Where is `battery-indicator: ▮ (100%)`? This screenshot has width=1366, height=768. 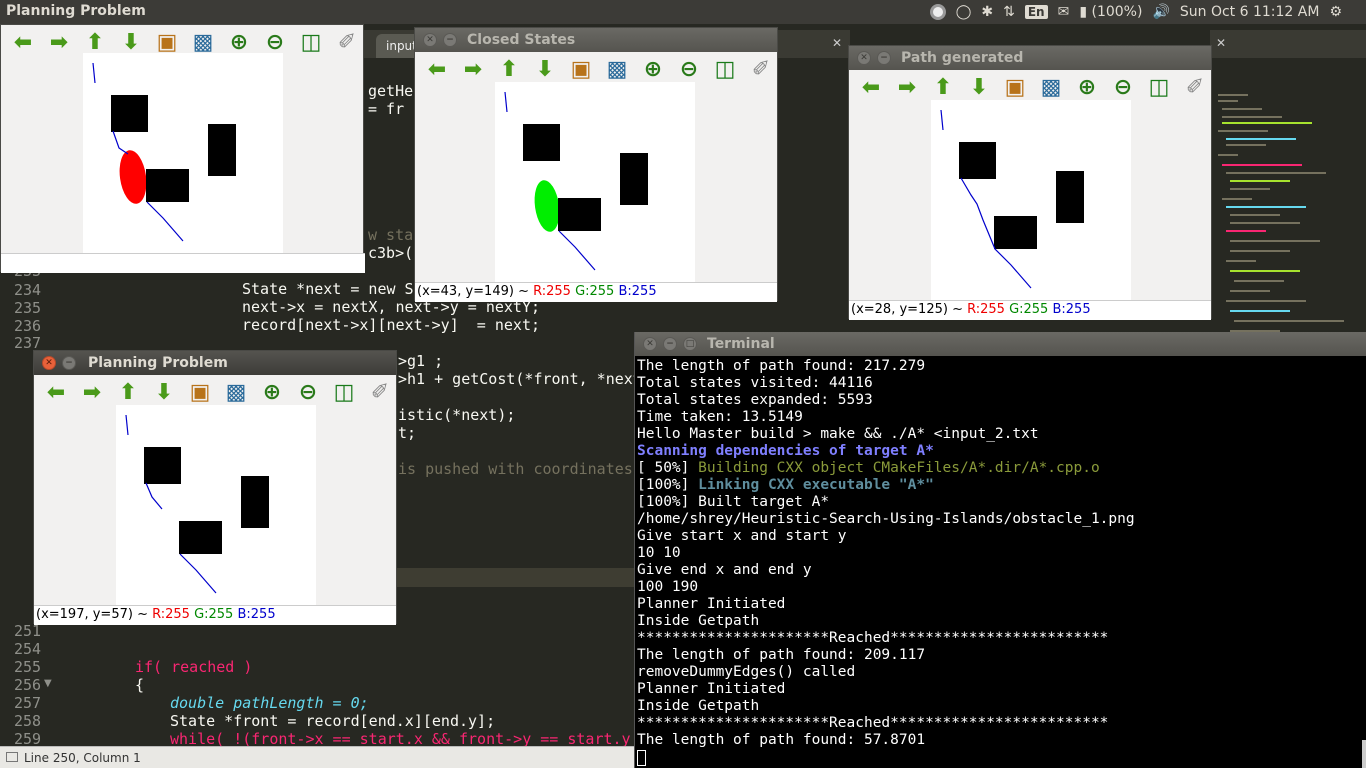
battery-indicator: ▮ (100%) is located at coordinates (1110, 12).